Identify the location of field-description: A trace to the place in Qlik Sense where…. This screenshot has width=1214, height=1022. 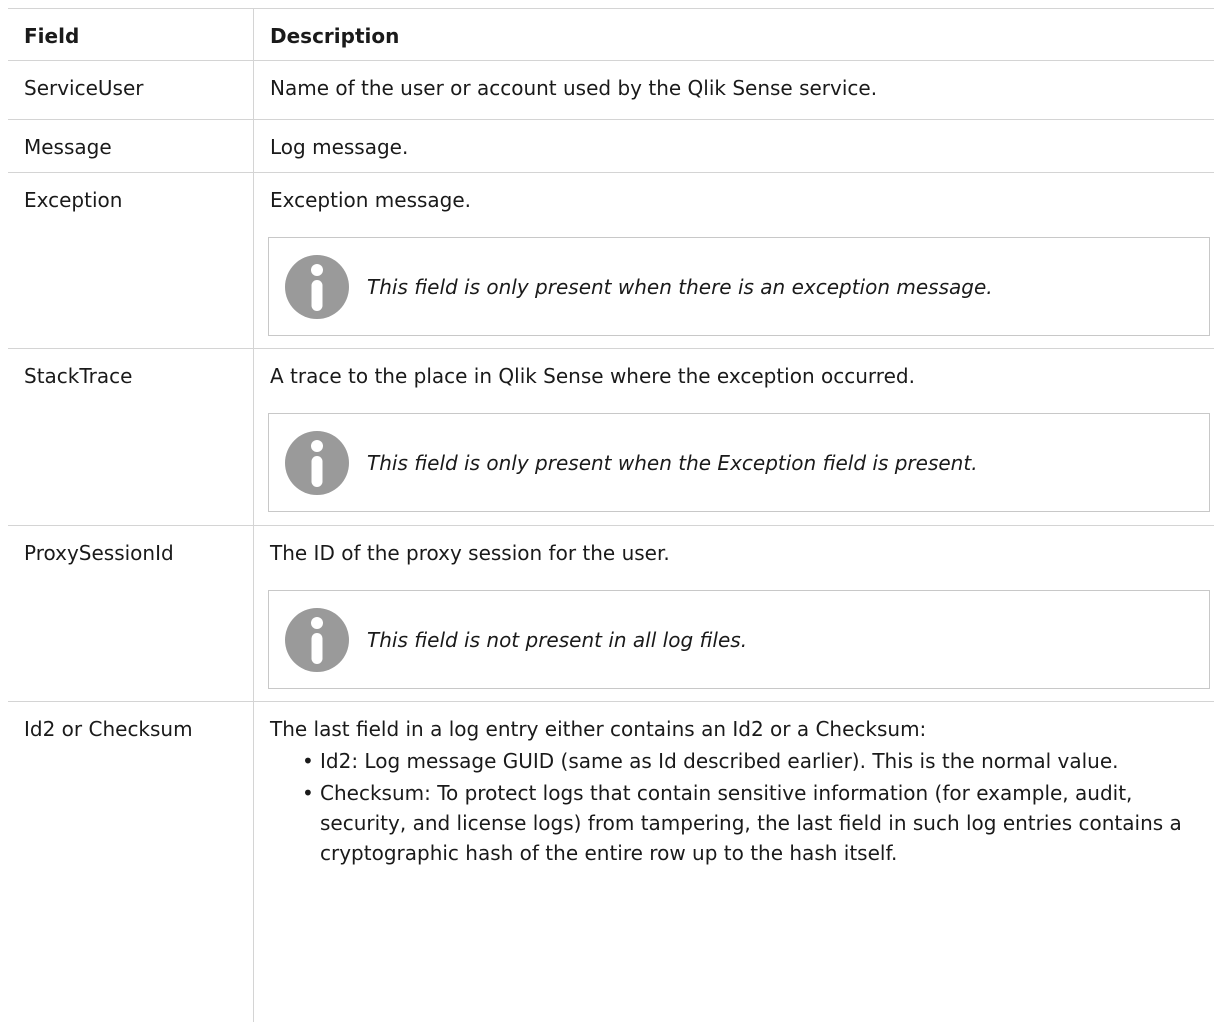
(592, 376).